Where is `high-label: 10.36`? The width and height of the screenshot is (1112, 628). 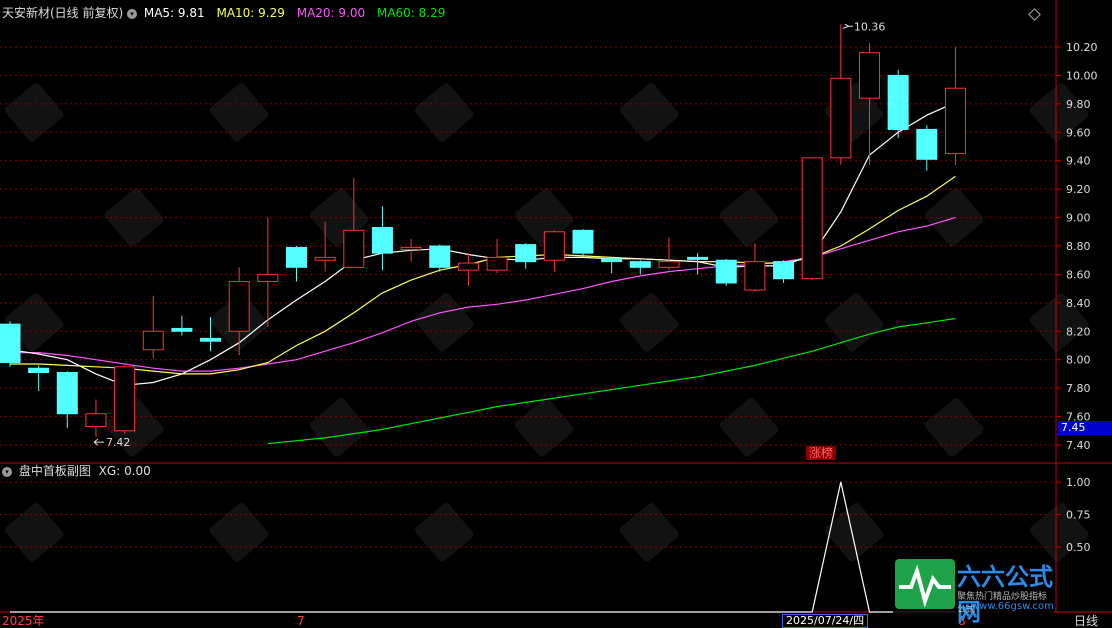 high-label: 10.36 is located at coordinates (870, 26).